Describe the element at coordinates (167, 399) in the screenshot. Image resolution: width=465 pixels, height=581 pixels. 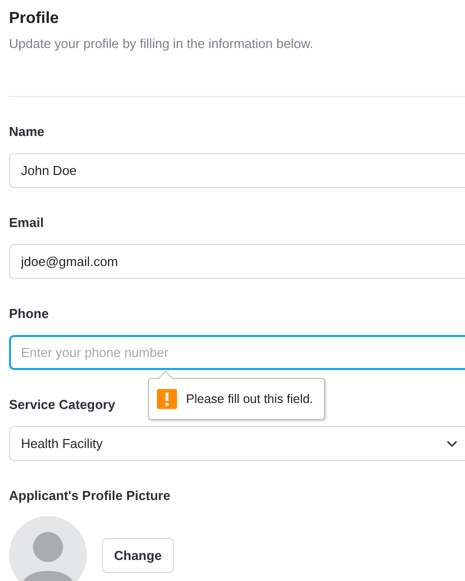
I see `warning-icon` at that location.